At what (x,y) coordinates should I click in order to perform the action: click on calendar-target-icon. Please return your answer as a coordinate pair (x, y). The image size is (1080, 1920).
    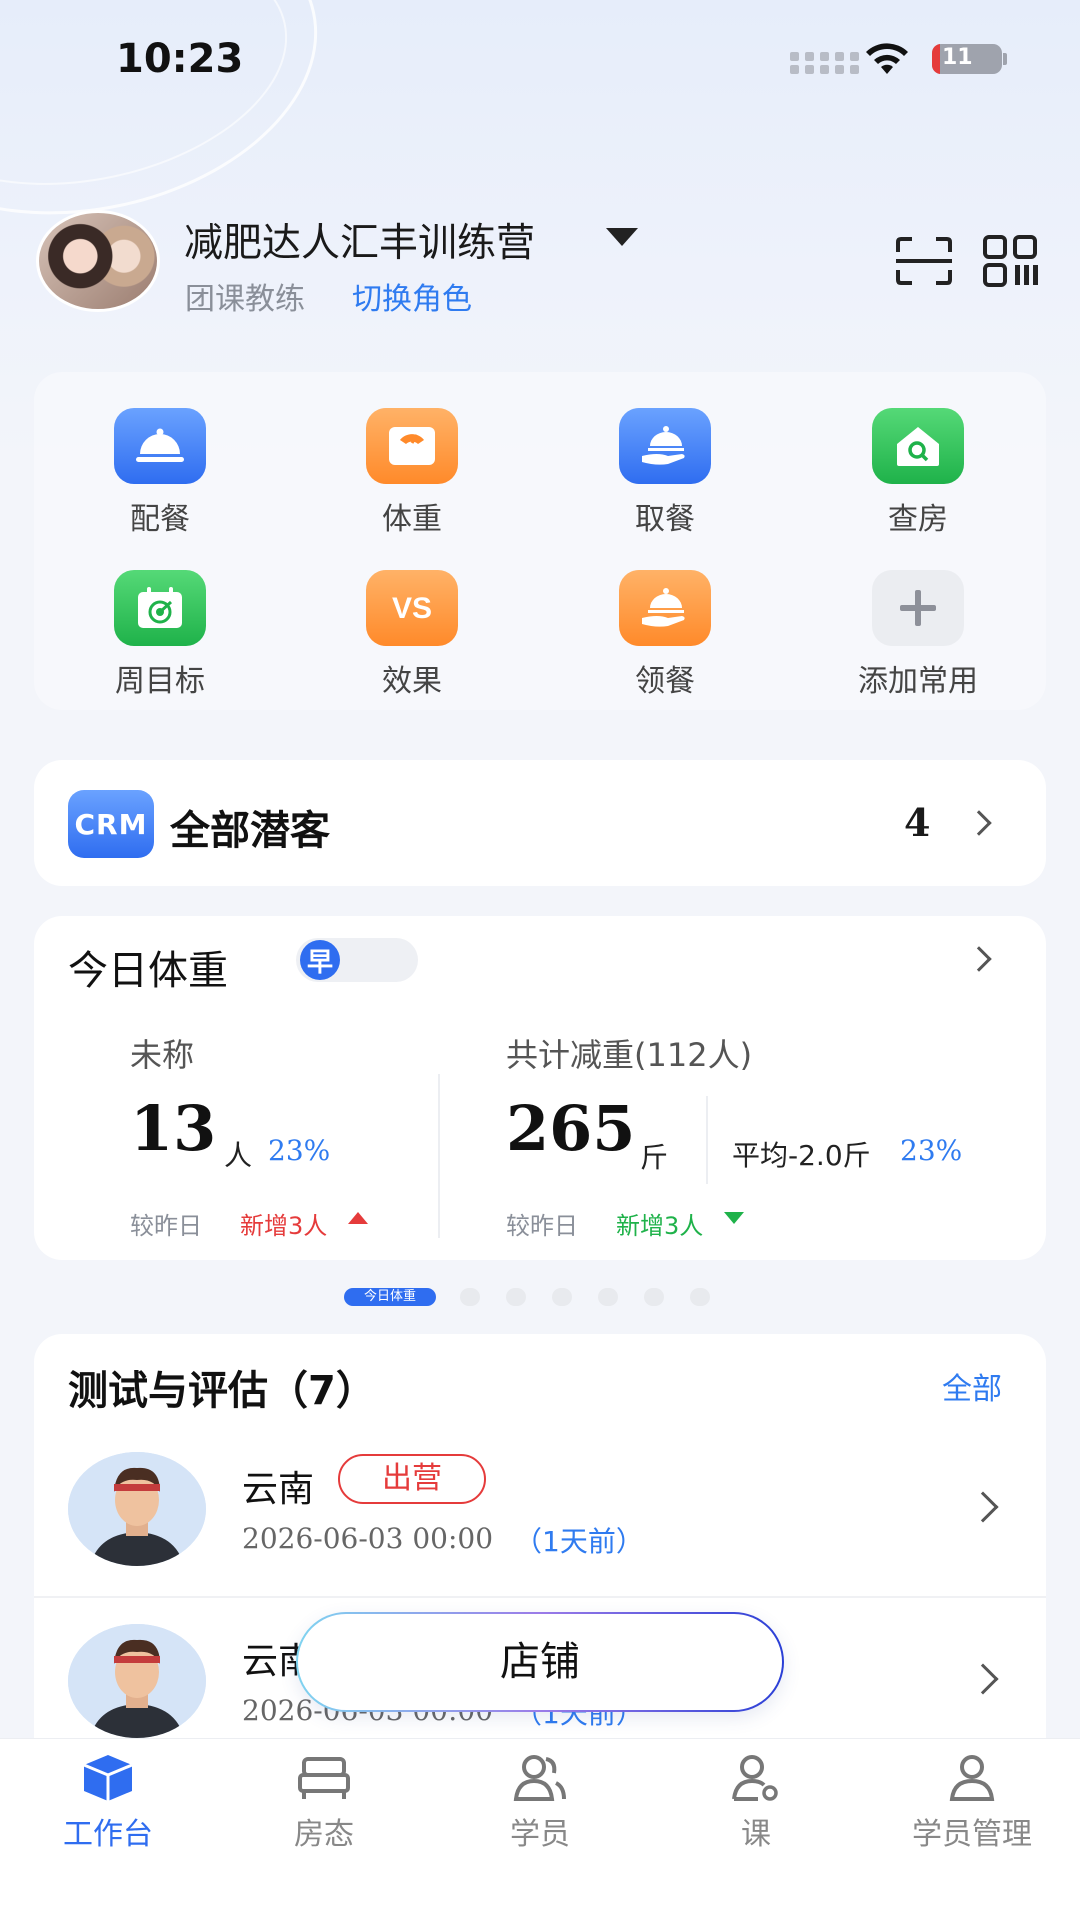
    Looking at the image, I should click on (160, 608).